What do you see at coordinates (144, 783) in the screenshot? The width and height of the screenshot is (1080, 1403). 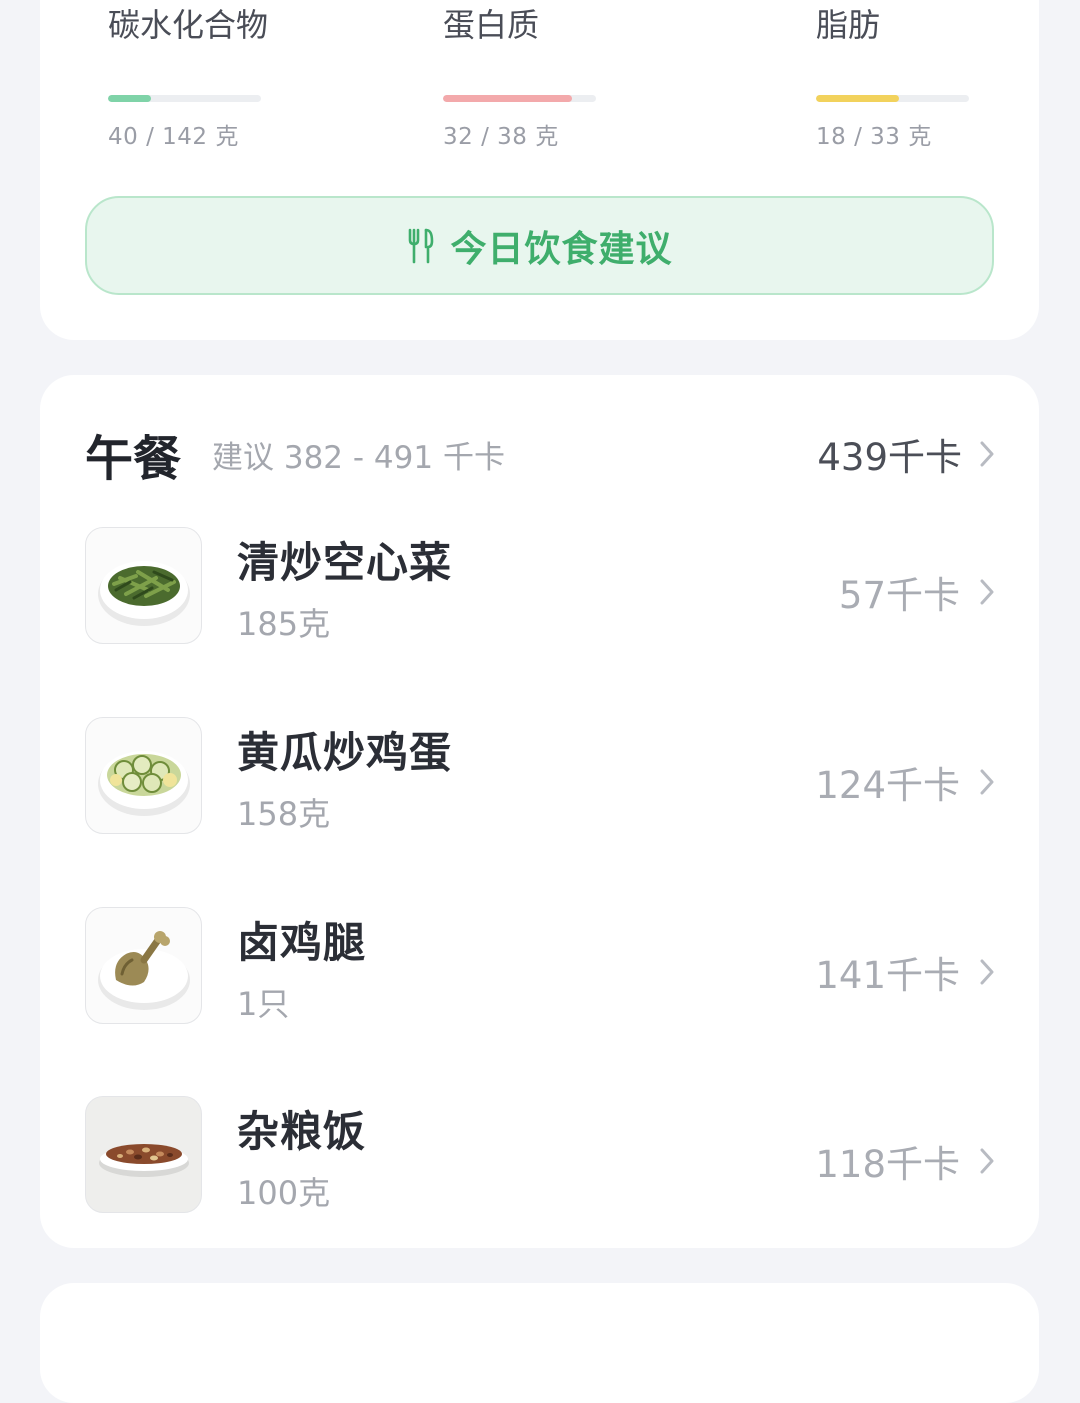 I see `cucumber-scrambled-egg-image` at bounding box center [144, 783].